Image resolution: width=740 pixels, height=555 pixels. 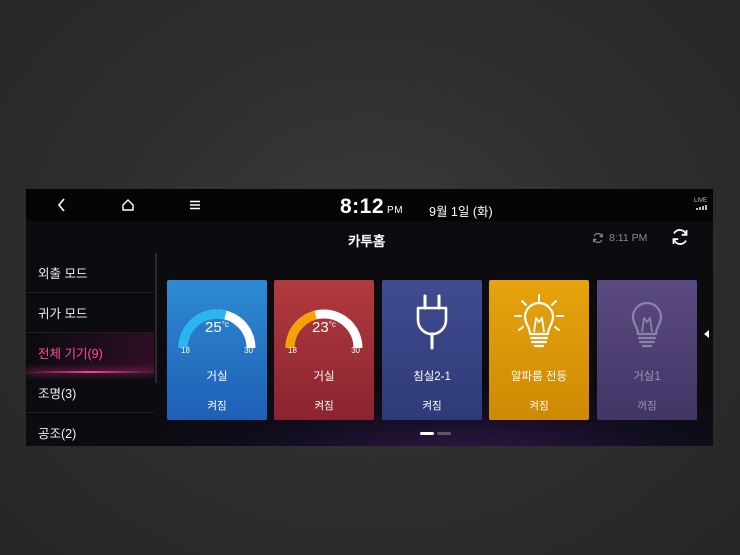 I want to click on sidebar: 외출 모드 귀가 모드 전체 기기(9) 조명(3) 공조(2), so click(x=90, y=349).